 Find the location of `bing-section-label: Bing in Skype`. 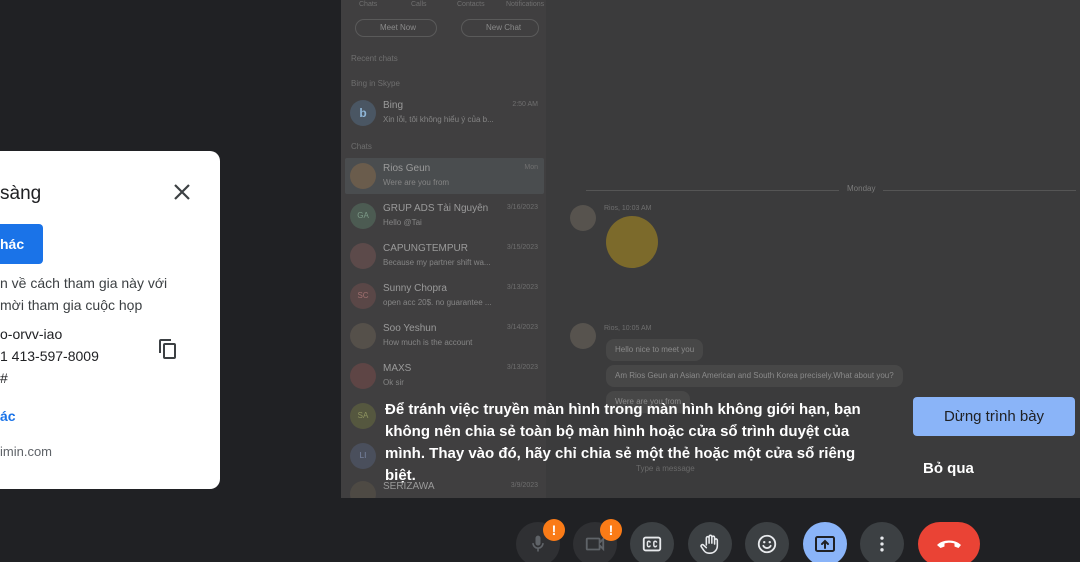

bing-section-label: Bing in Skype is located at coordinates (375, 83).